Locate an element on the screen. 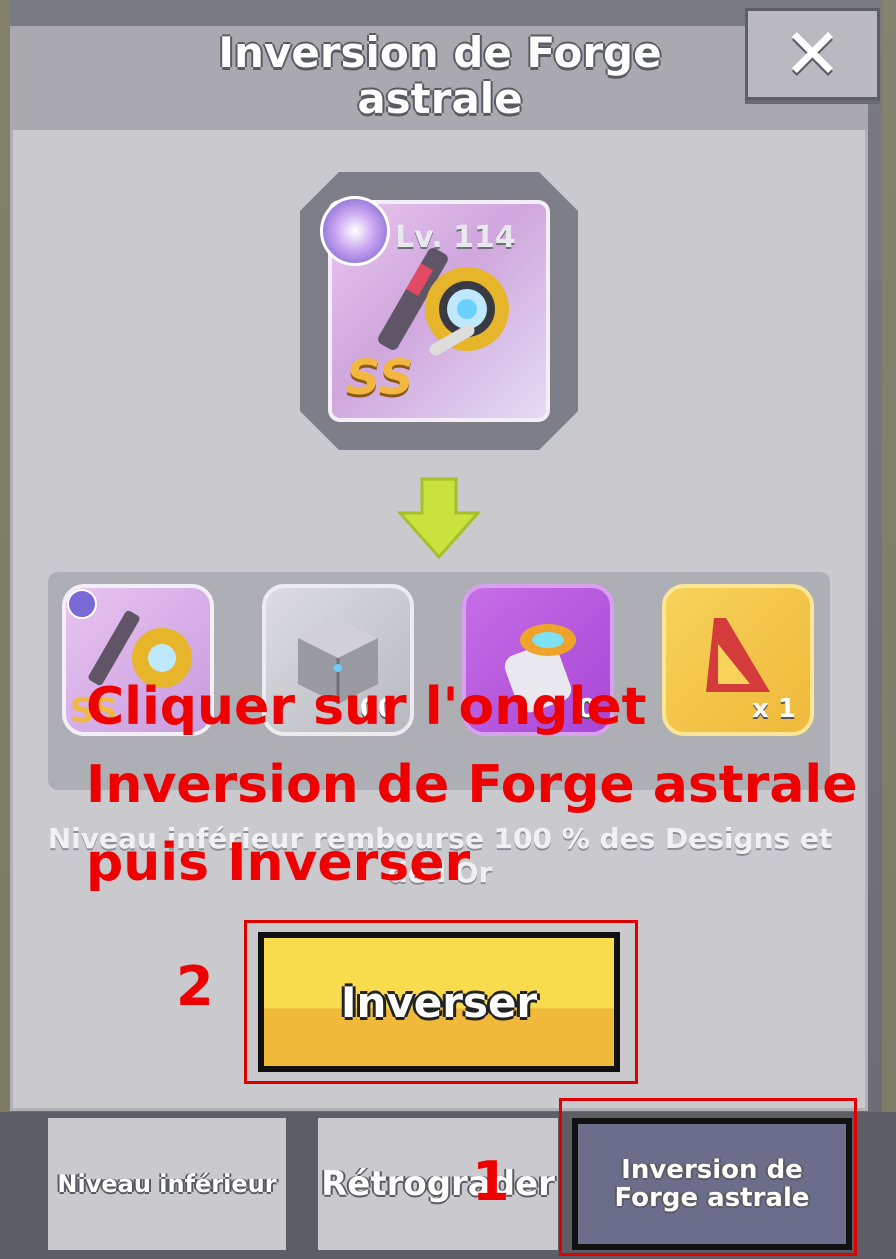  highlight-box-tab is located at coordinates (708, 1177).